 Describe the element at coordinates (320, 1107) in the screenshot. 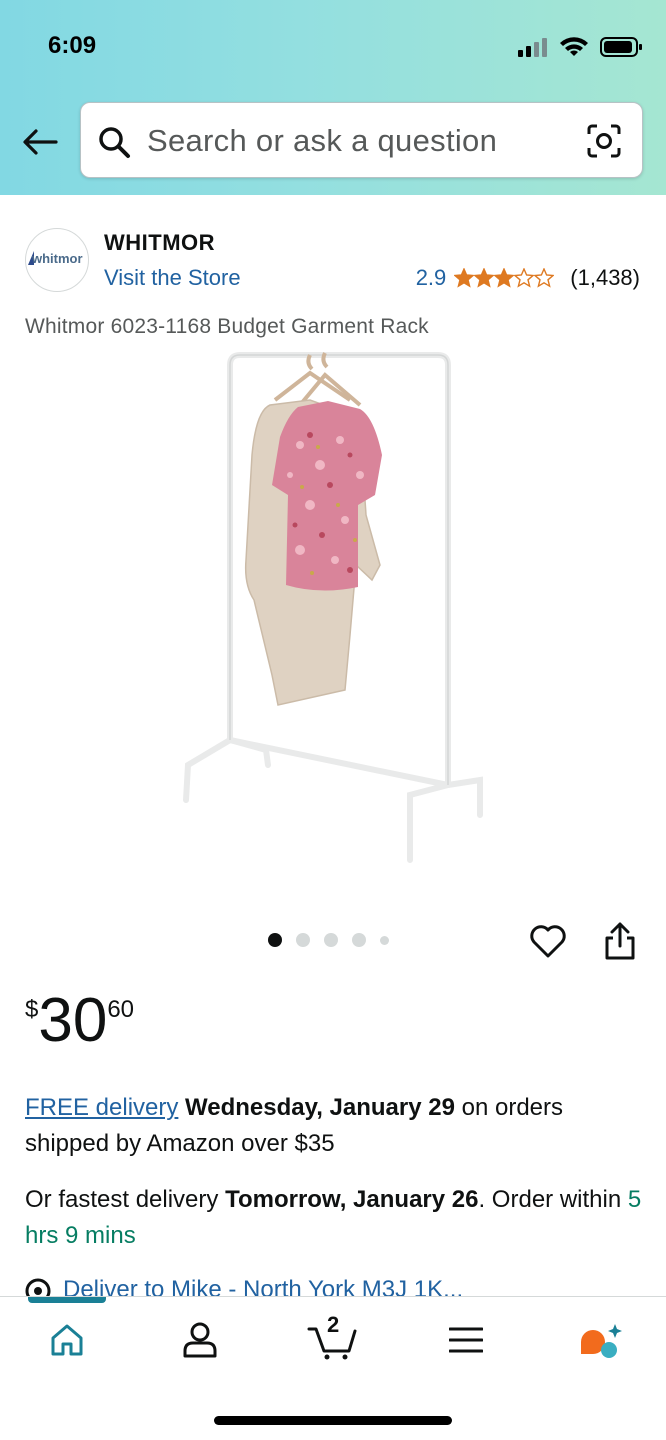

I see `delivery-date: Wednesday, January 29` at that location.